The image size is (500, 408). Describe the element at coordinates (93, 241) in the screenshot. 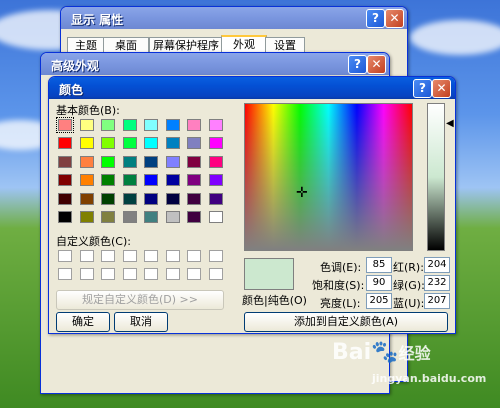

I see `custom-colors-label: 自定义颜色(C):` at that location.